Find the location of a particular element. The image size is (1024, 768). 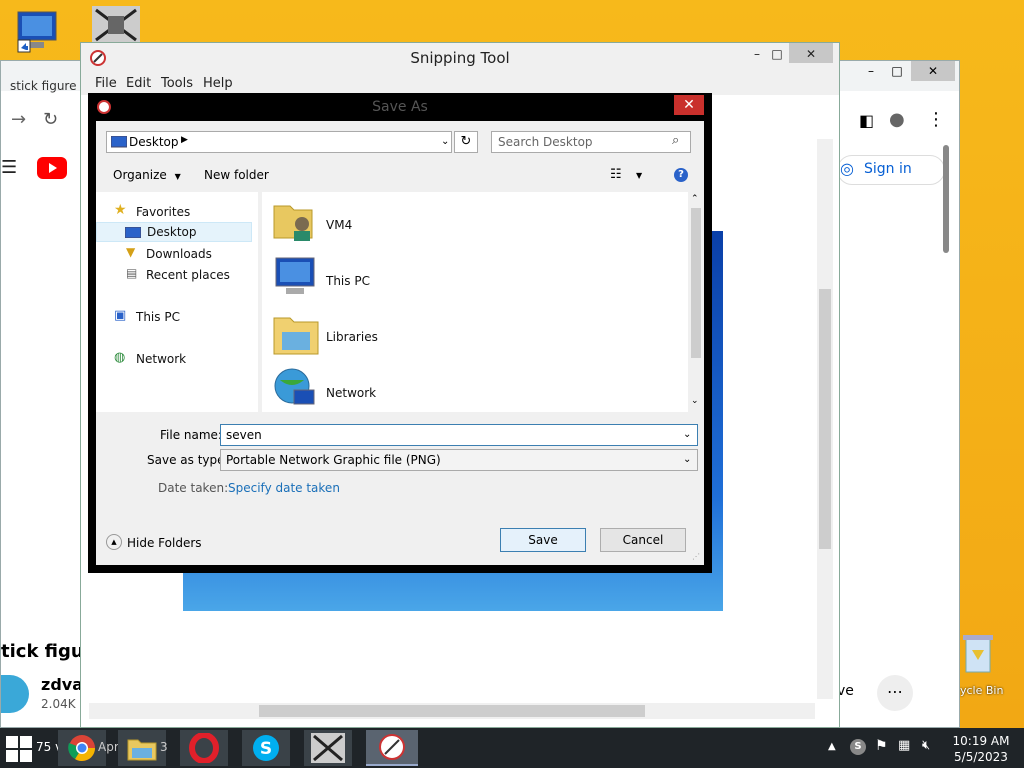

file-item: This PC is located at coordinates (362, 279).